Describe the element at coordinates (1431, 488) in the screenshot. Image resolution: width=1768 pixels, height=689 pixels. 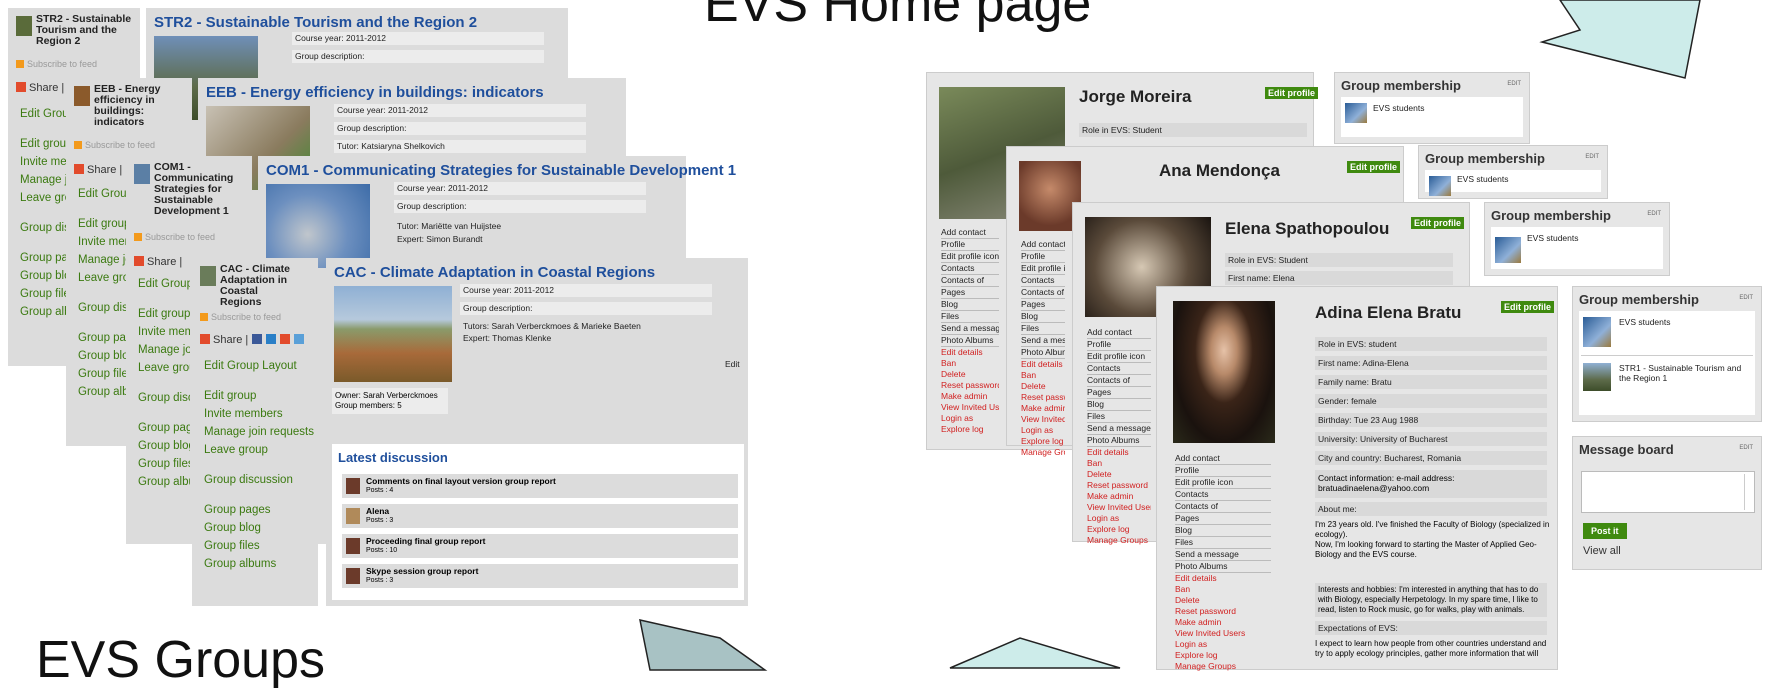
I see `contact-line-2: bratuadinaelena@yahoo.com` at that location.